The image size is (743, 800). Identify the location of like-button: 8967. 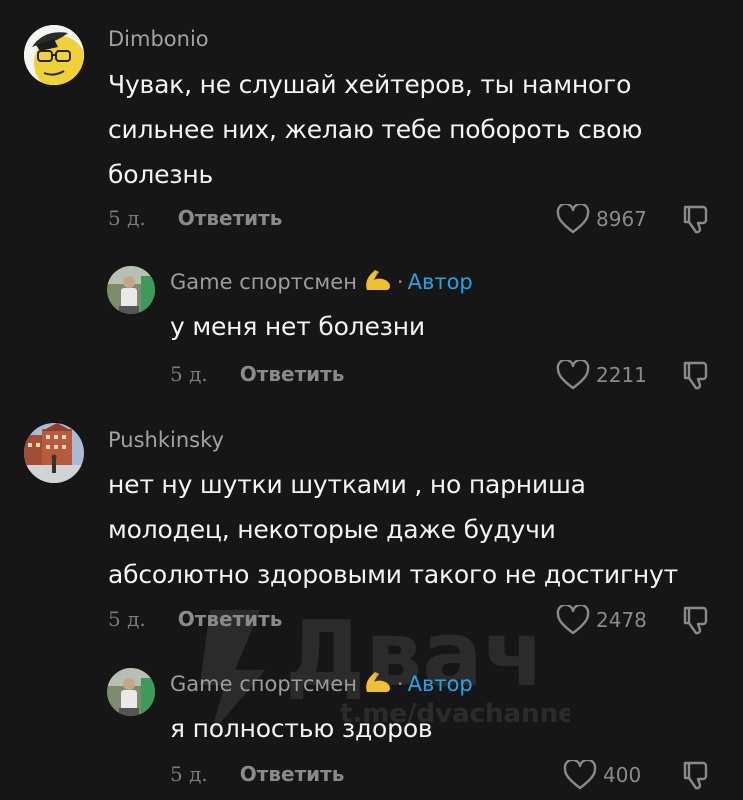
(601, 219).